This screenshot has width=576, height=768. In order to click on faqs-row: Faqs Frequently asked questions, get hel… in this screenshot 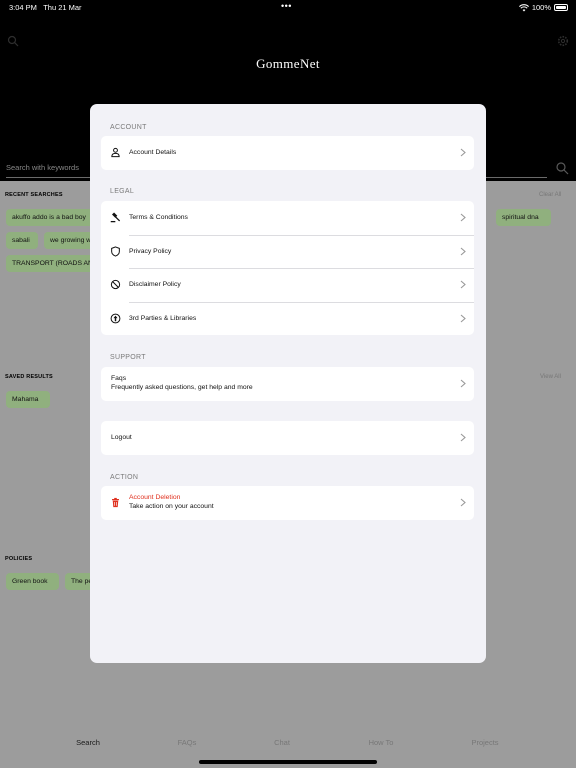, I will do `click(287, 384)`.